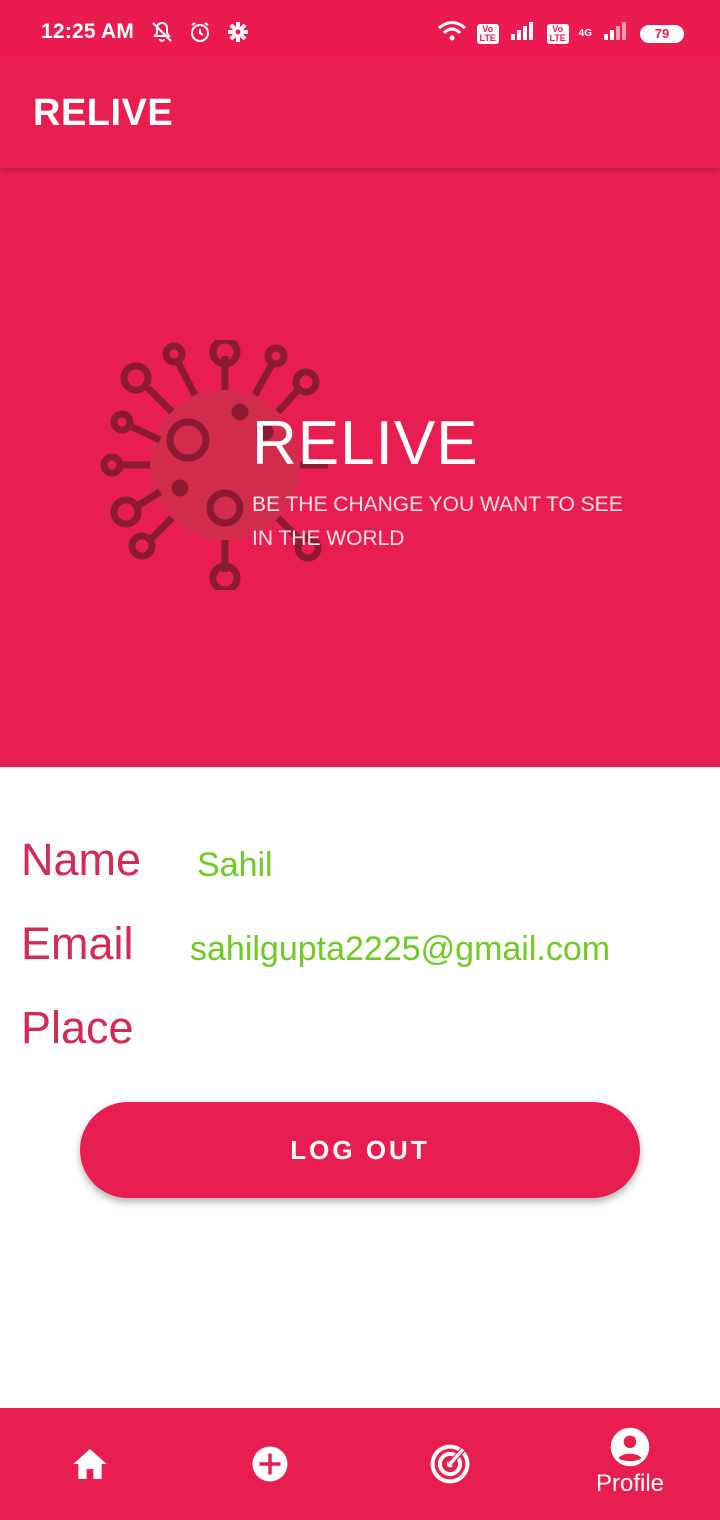 The width and height of the screenshot is (720, 1520). What do you see at coordinates (662, 33) in the screenshot?
I see `battery-icon: 79` at bounding box center [662, 33].